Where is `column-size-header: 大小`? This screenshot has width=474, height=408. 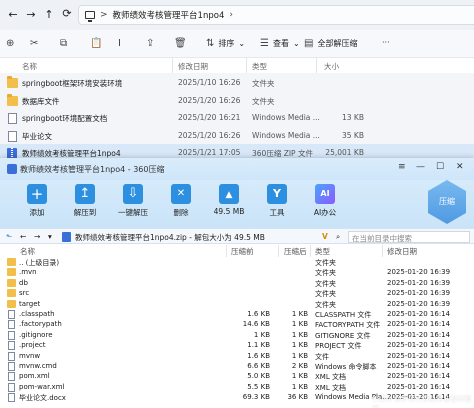
column-size-header: 大小 is located at coordinates (331, 66).